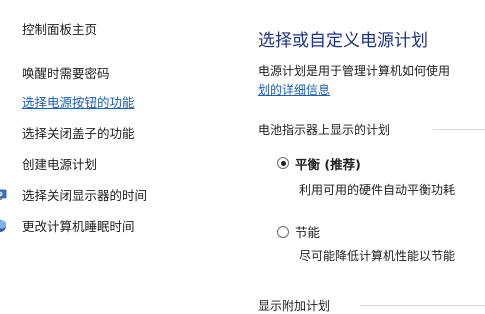  Describe the element at coordinates (59, 30) in the screenshot. I see `control-panel-home-link: 控制面板主页` at that location.